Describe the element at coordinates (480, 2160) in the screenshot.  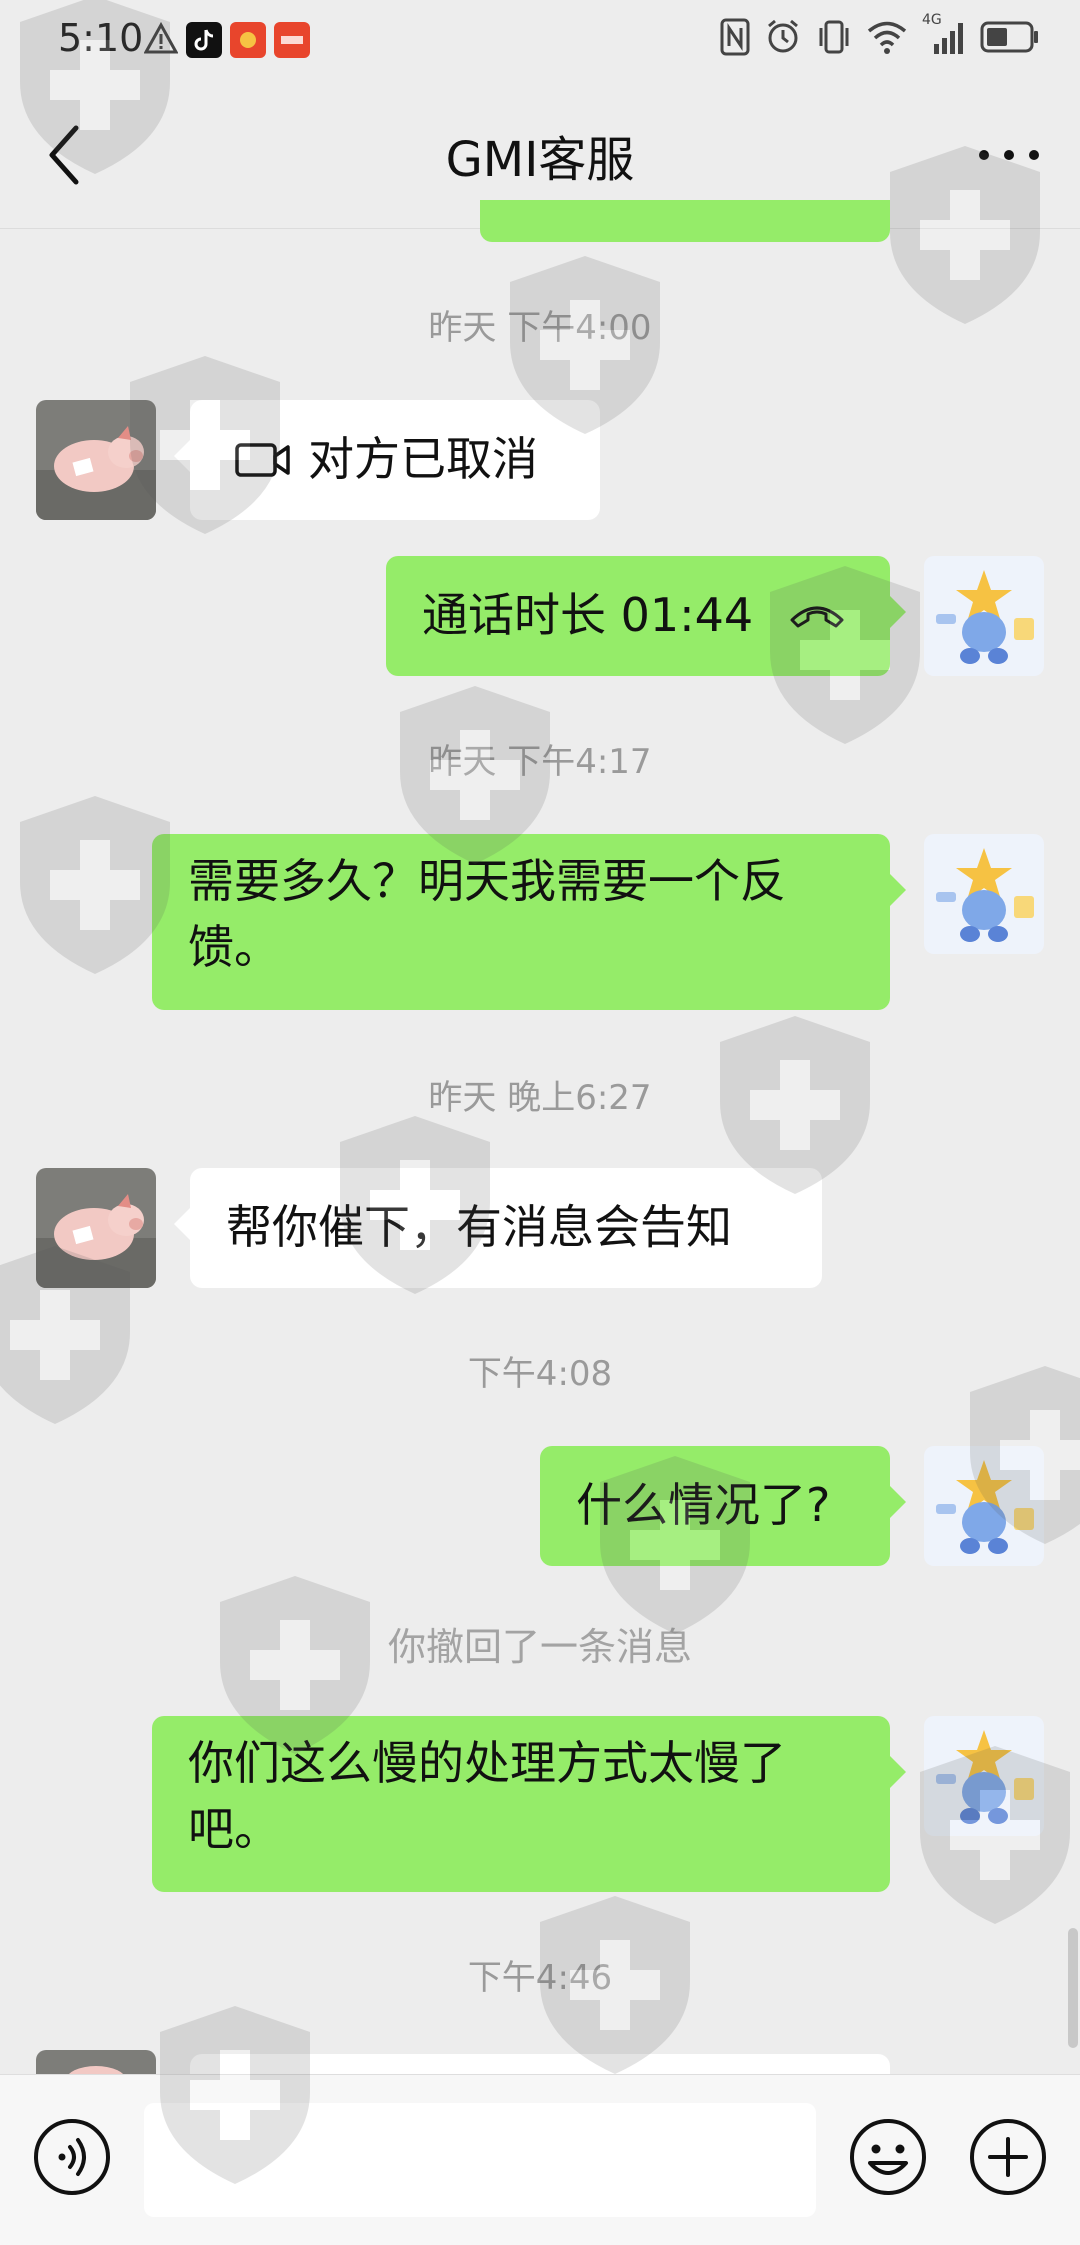
I see `message-input` at that location.